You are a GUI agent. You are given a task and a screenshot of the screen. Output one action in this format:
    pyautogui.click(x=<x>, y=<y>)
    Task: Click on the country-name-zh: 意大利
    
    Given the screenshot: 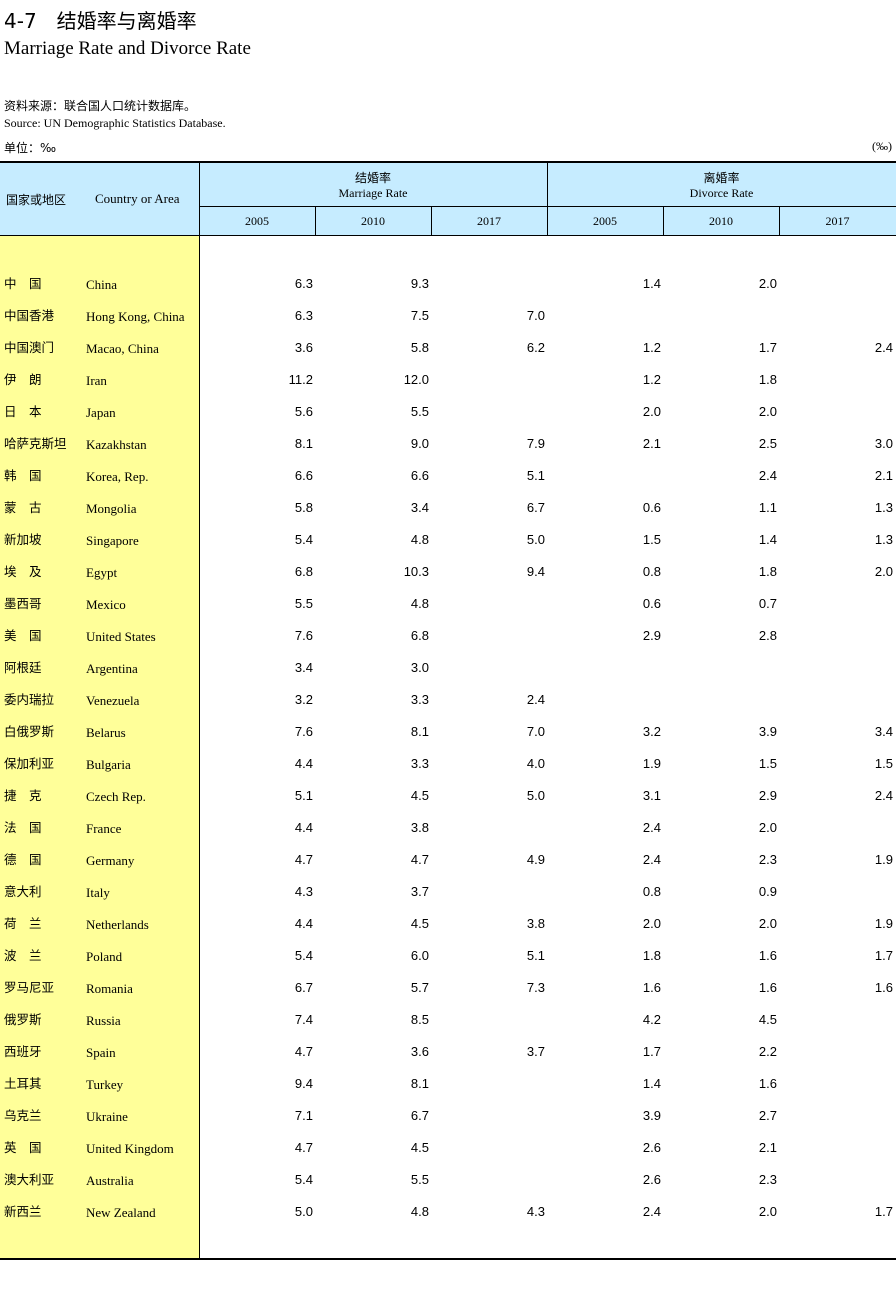 What is the action you would take?
    pyautogui.click(x=23, y=891)
    